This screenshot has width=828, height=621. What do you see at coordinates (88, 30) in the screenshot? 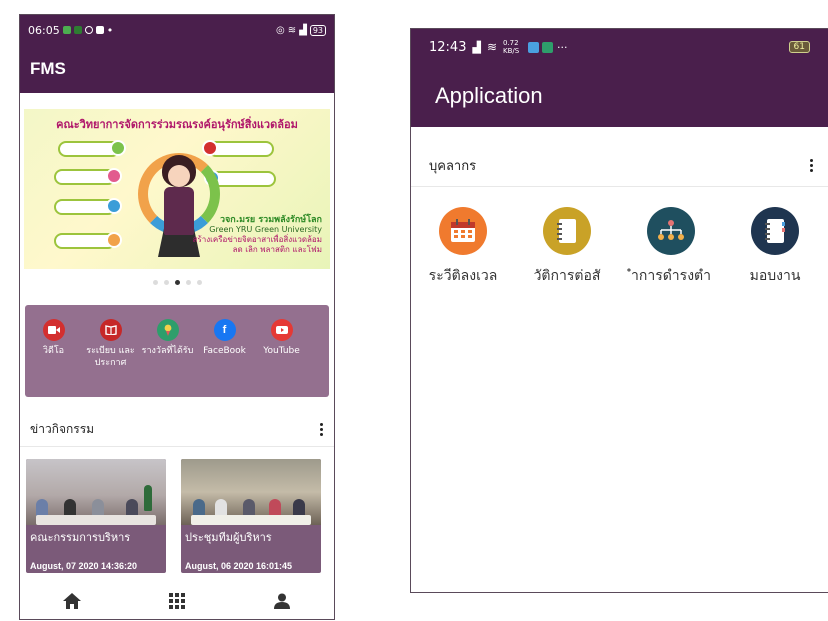
I see `sync-icon` at bounding box center [88, 30].